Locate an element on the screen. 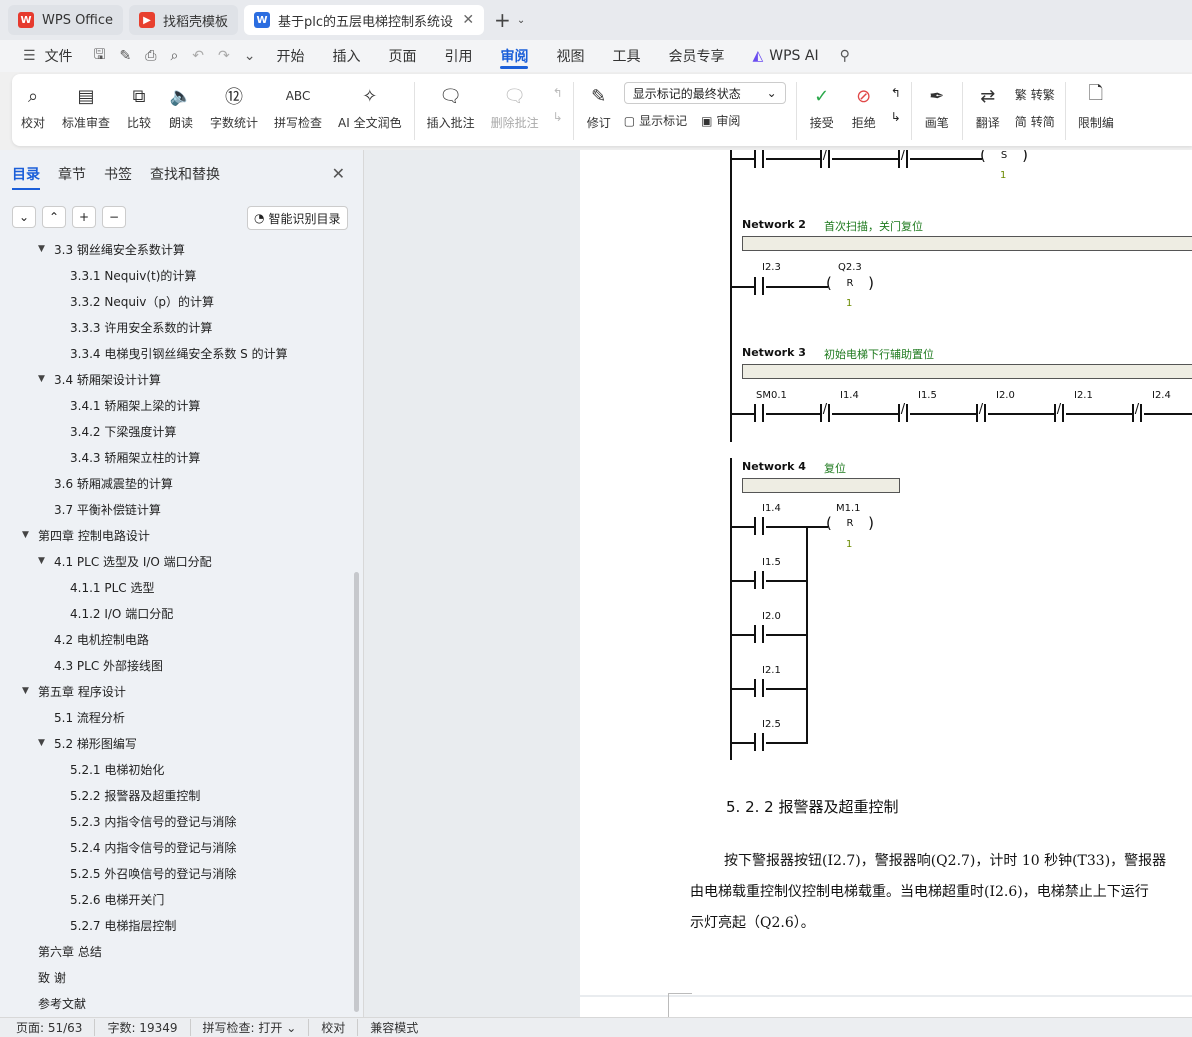  toc-item: ▼ 4.1 PLC 选型及 I/O 端口分配 is located at coordinates (125, 561).